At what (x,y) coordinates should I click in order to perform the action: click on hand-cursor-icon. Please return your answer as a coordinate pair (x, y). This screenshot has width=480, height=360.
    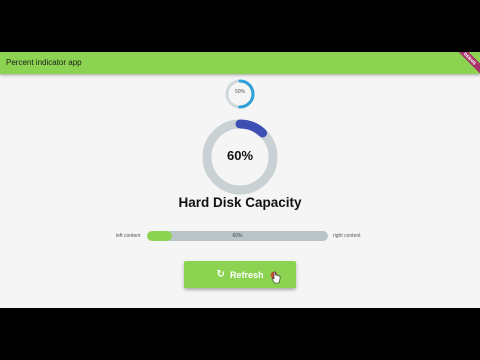
    Looking at the image, I should click on (275, 277).